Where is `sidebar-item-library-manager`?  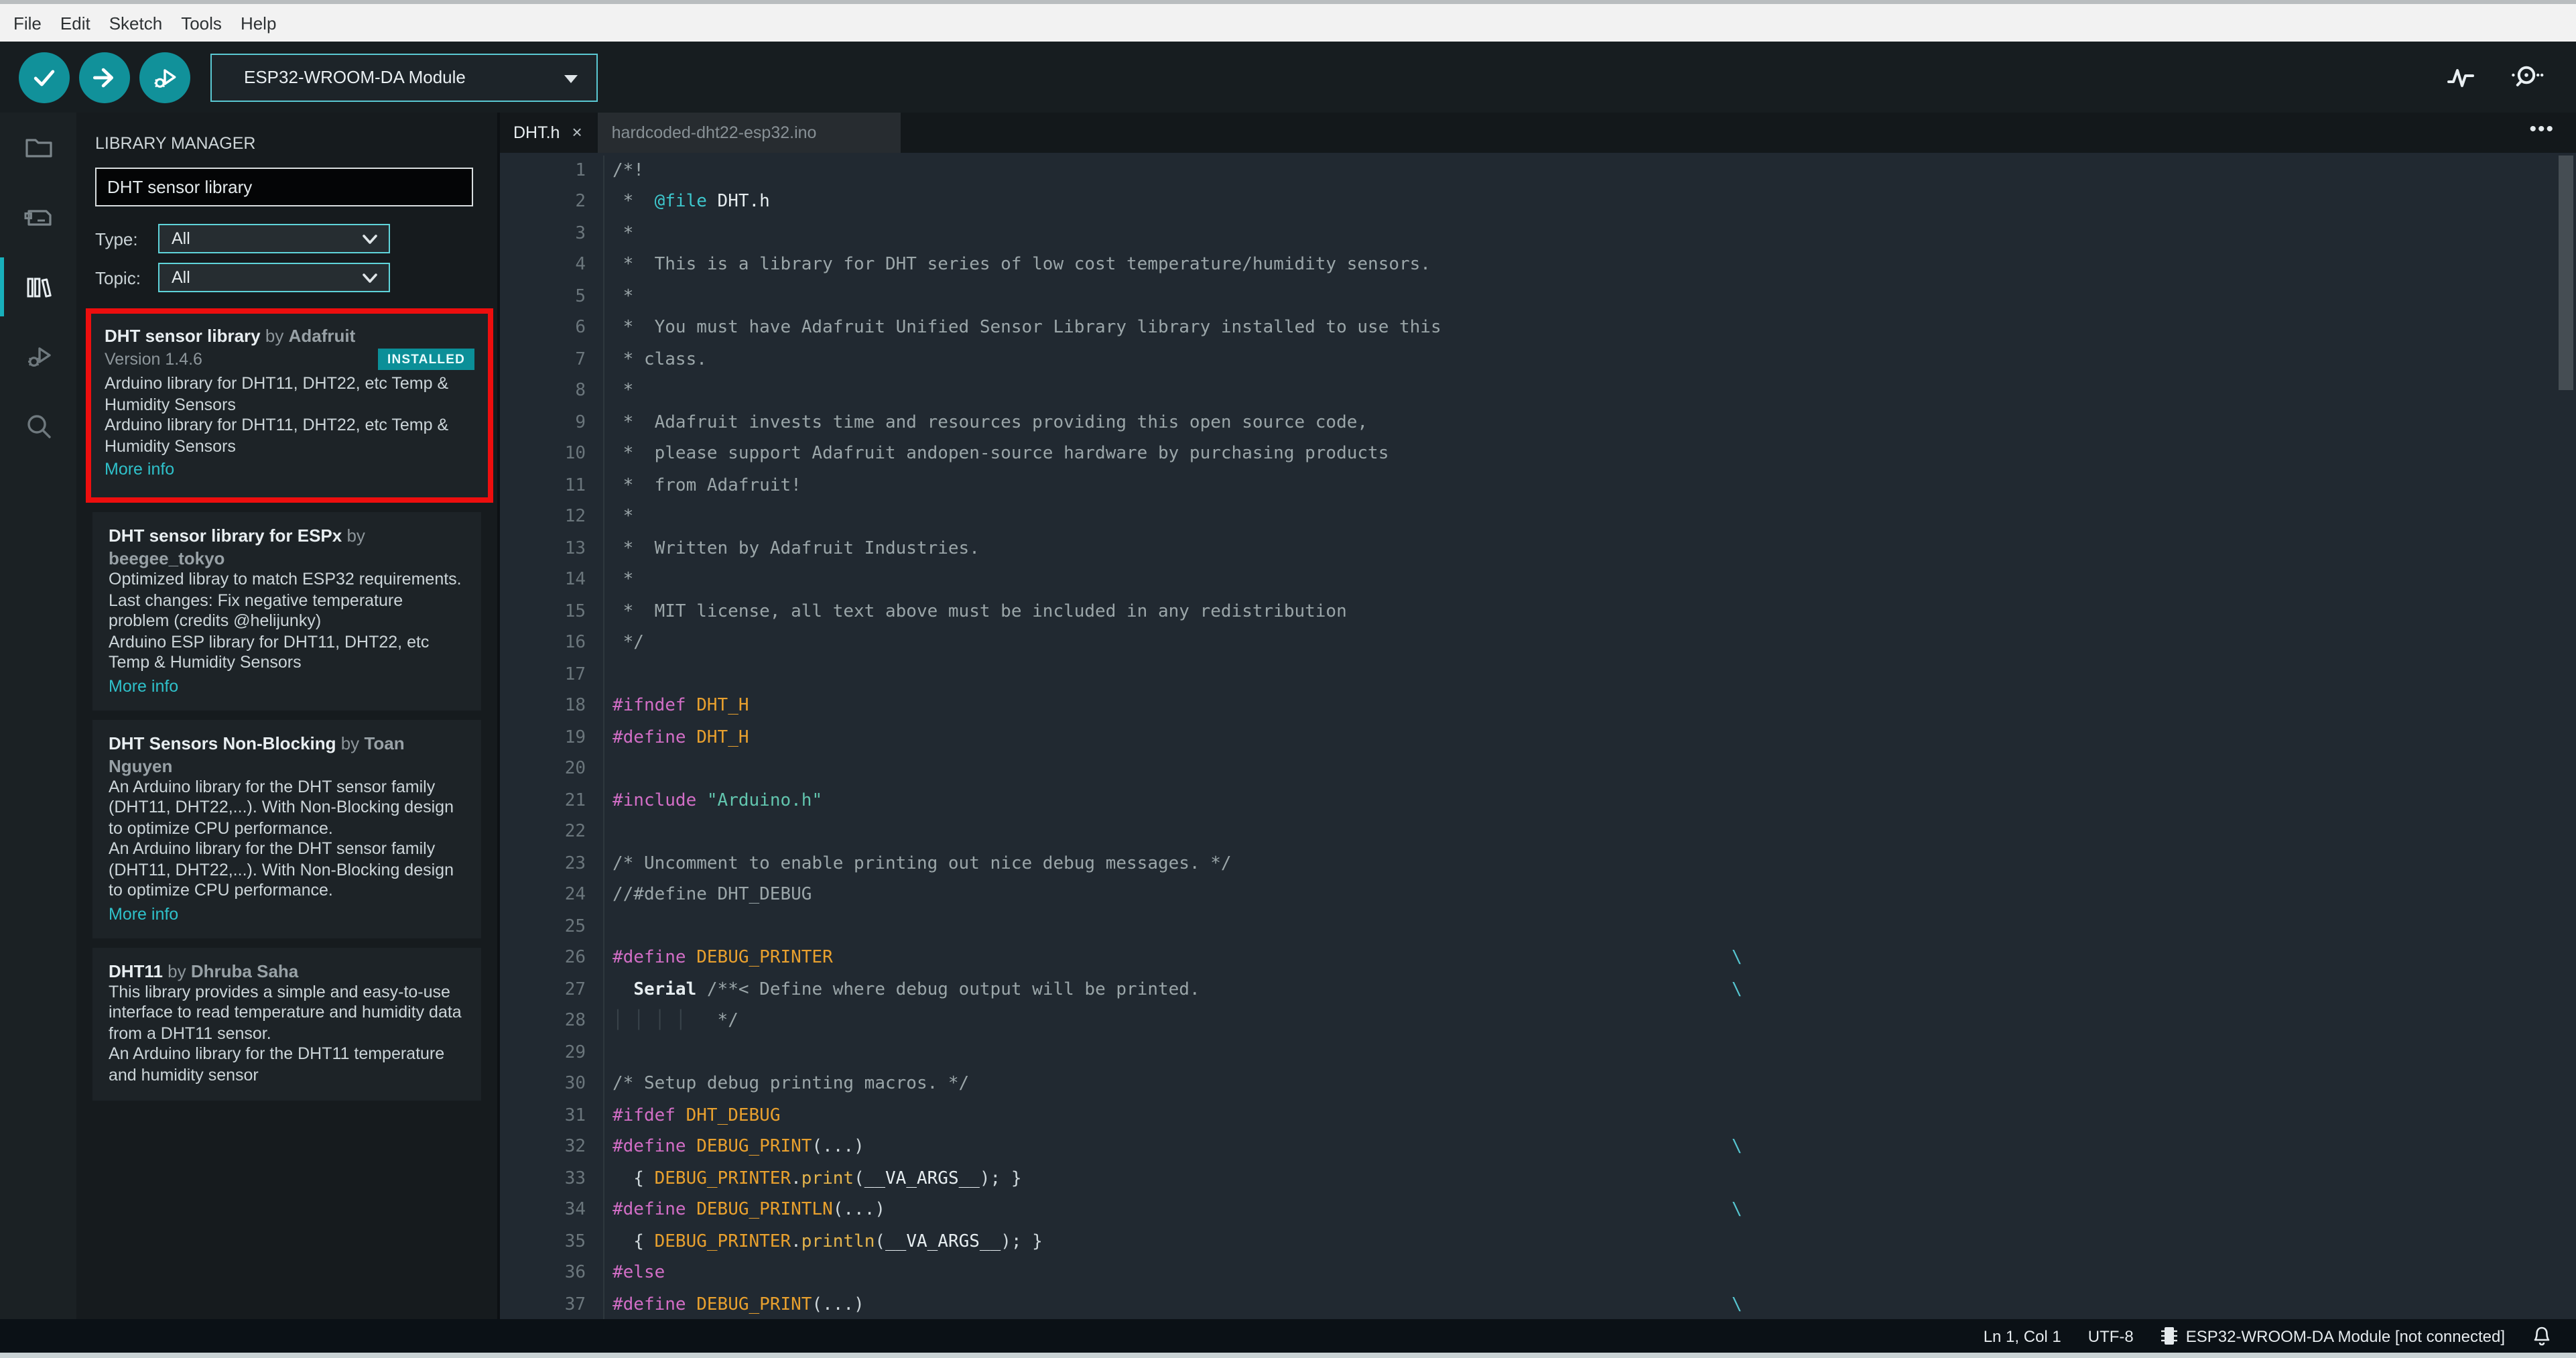 sidebar-item-library-manager is located at coordinates (38, 287).